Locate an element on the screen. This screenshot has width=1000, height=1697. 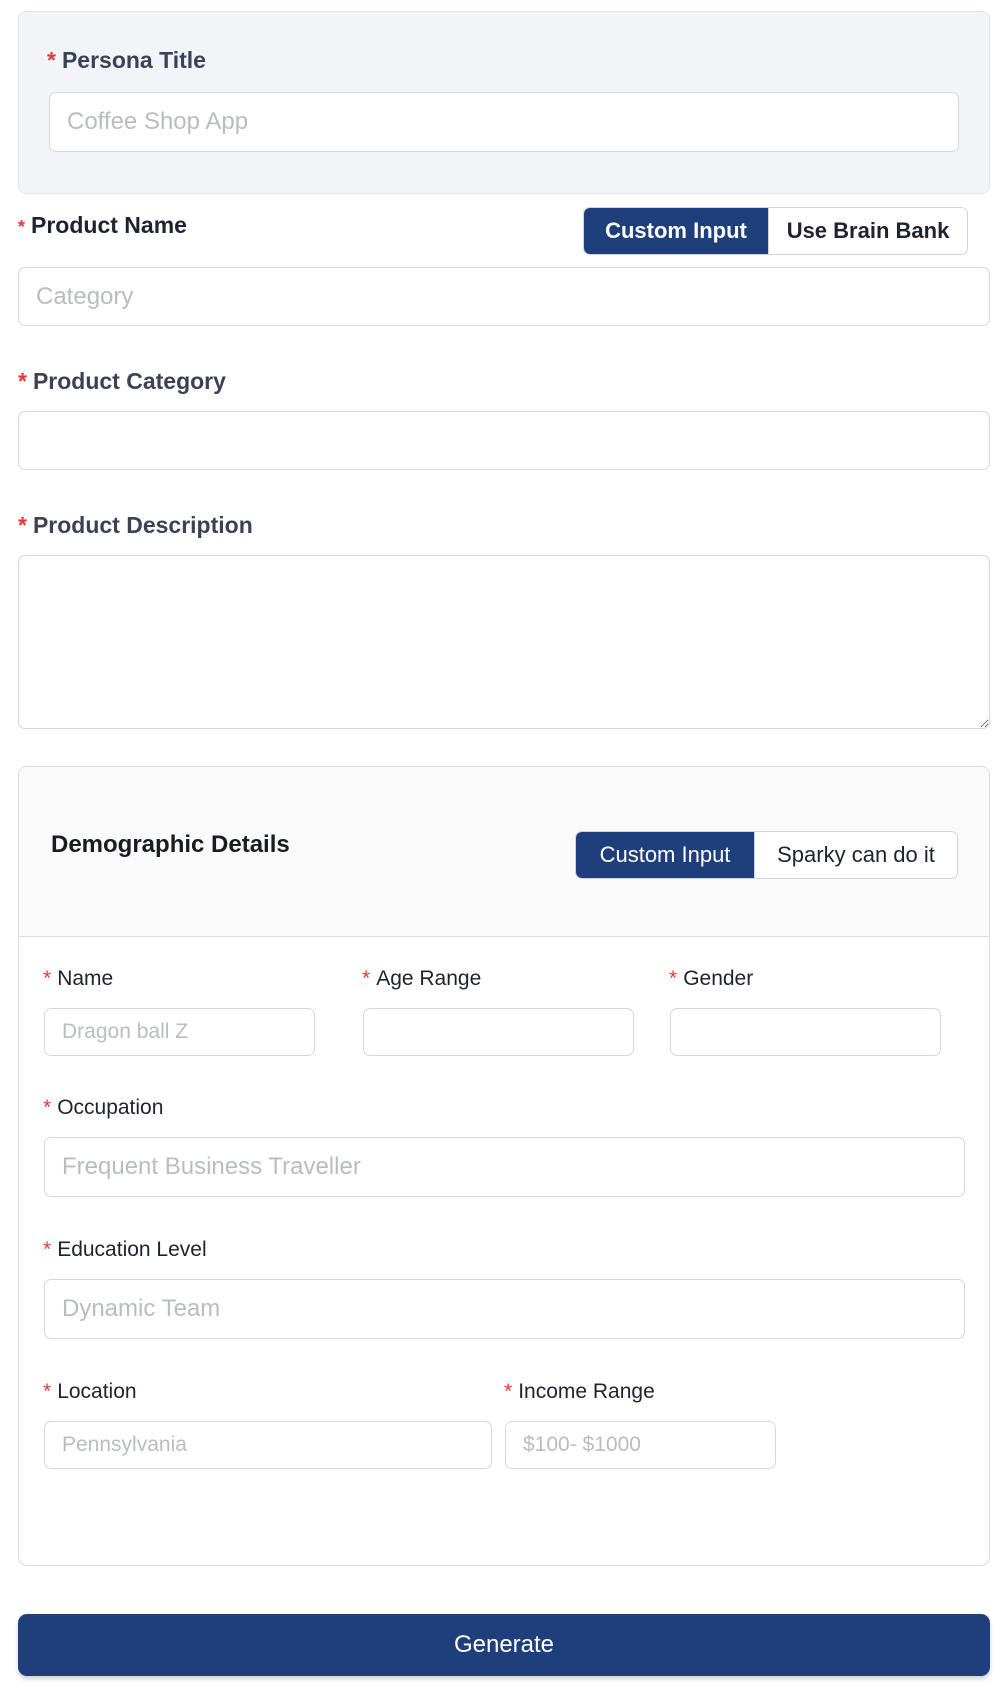
location-label: * Location is located at coordinates (90, 1391).